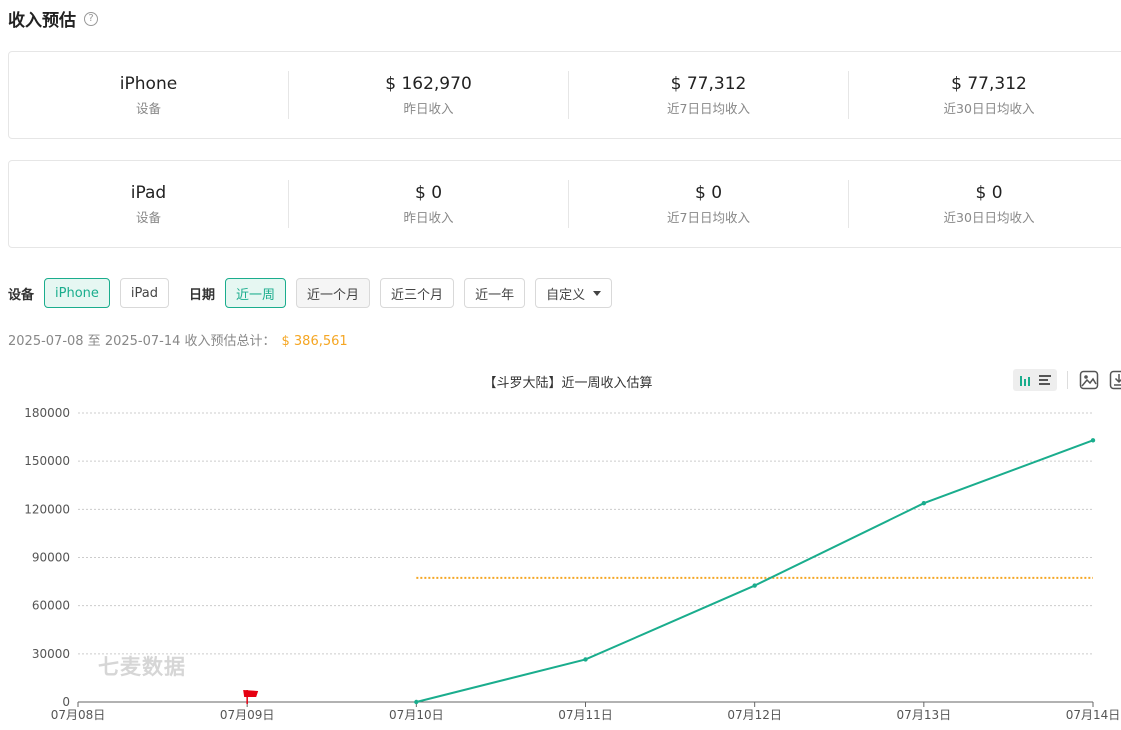 This screenshot has height=730, width=1121. I want to click on image-download-icon, so click(1089, 380).